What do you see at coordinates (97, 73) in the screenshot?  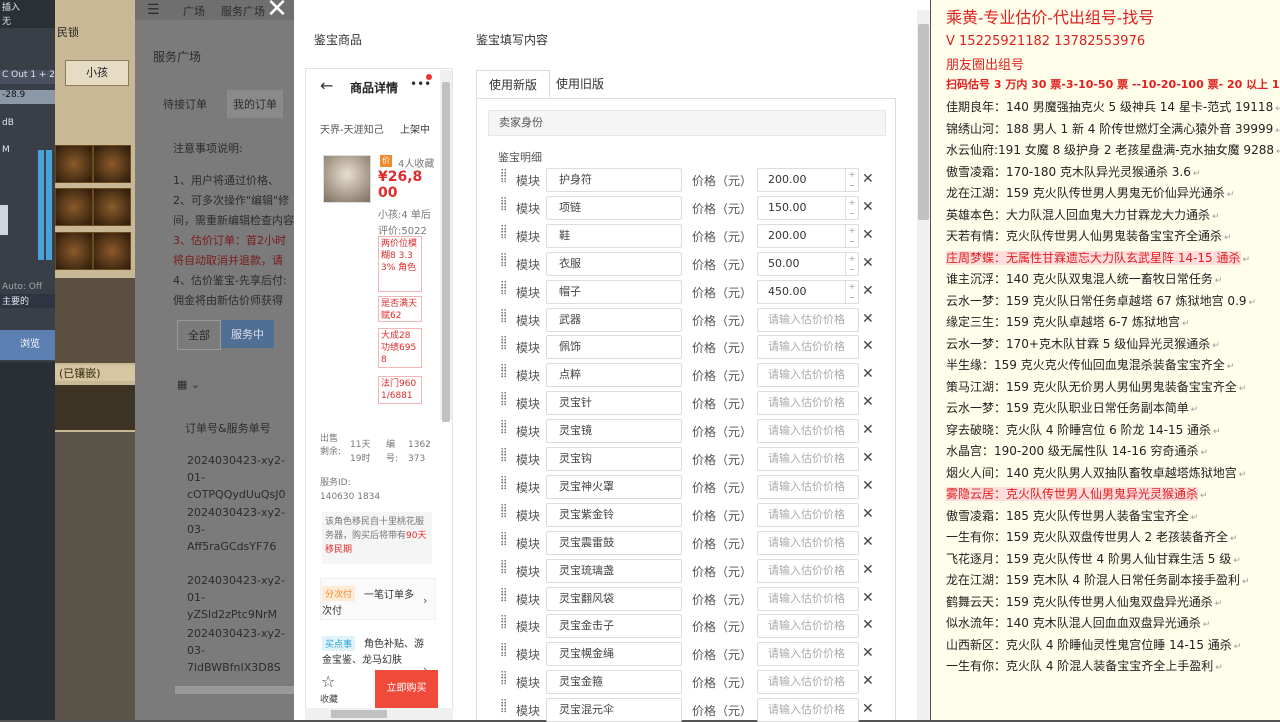 I see `game-tab-kid: 小孩` at bounding box center [97, 73].